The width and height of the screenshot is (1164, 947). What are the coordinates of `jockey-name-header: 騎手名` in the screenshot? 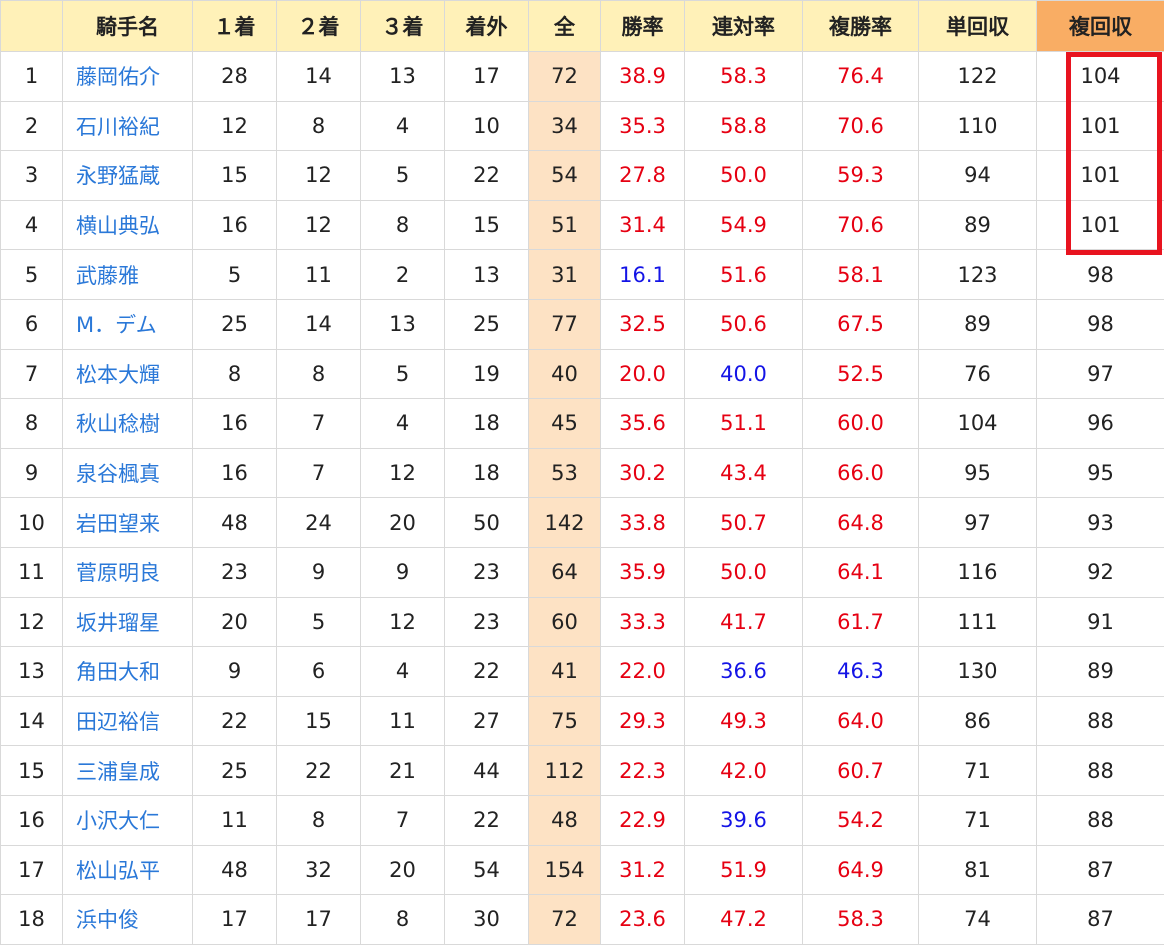 It's located at (127, 26).